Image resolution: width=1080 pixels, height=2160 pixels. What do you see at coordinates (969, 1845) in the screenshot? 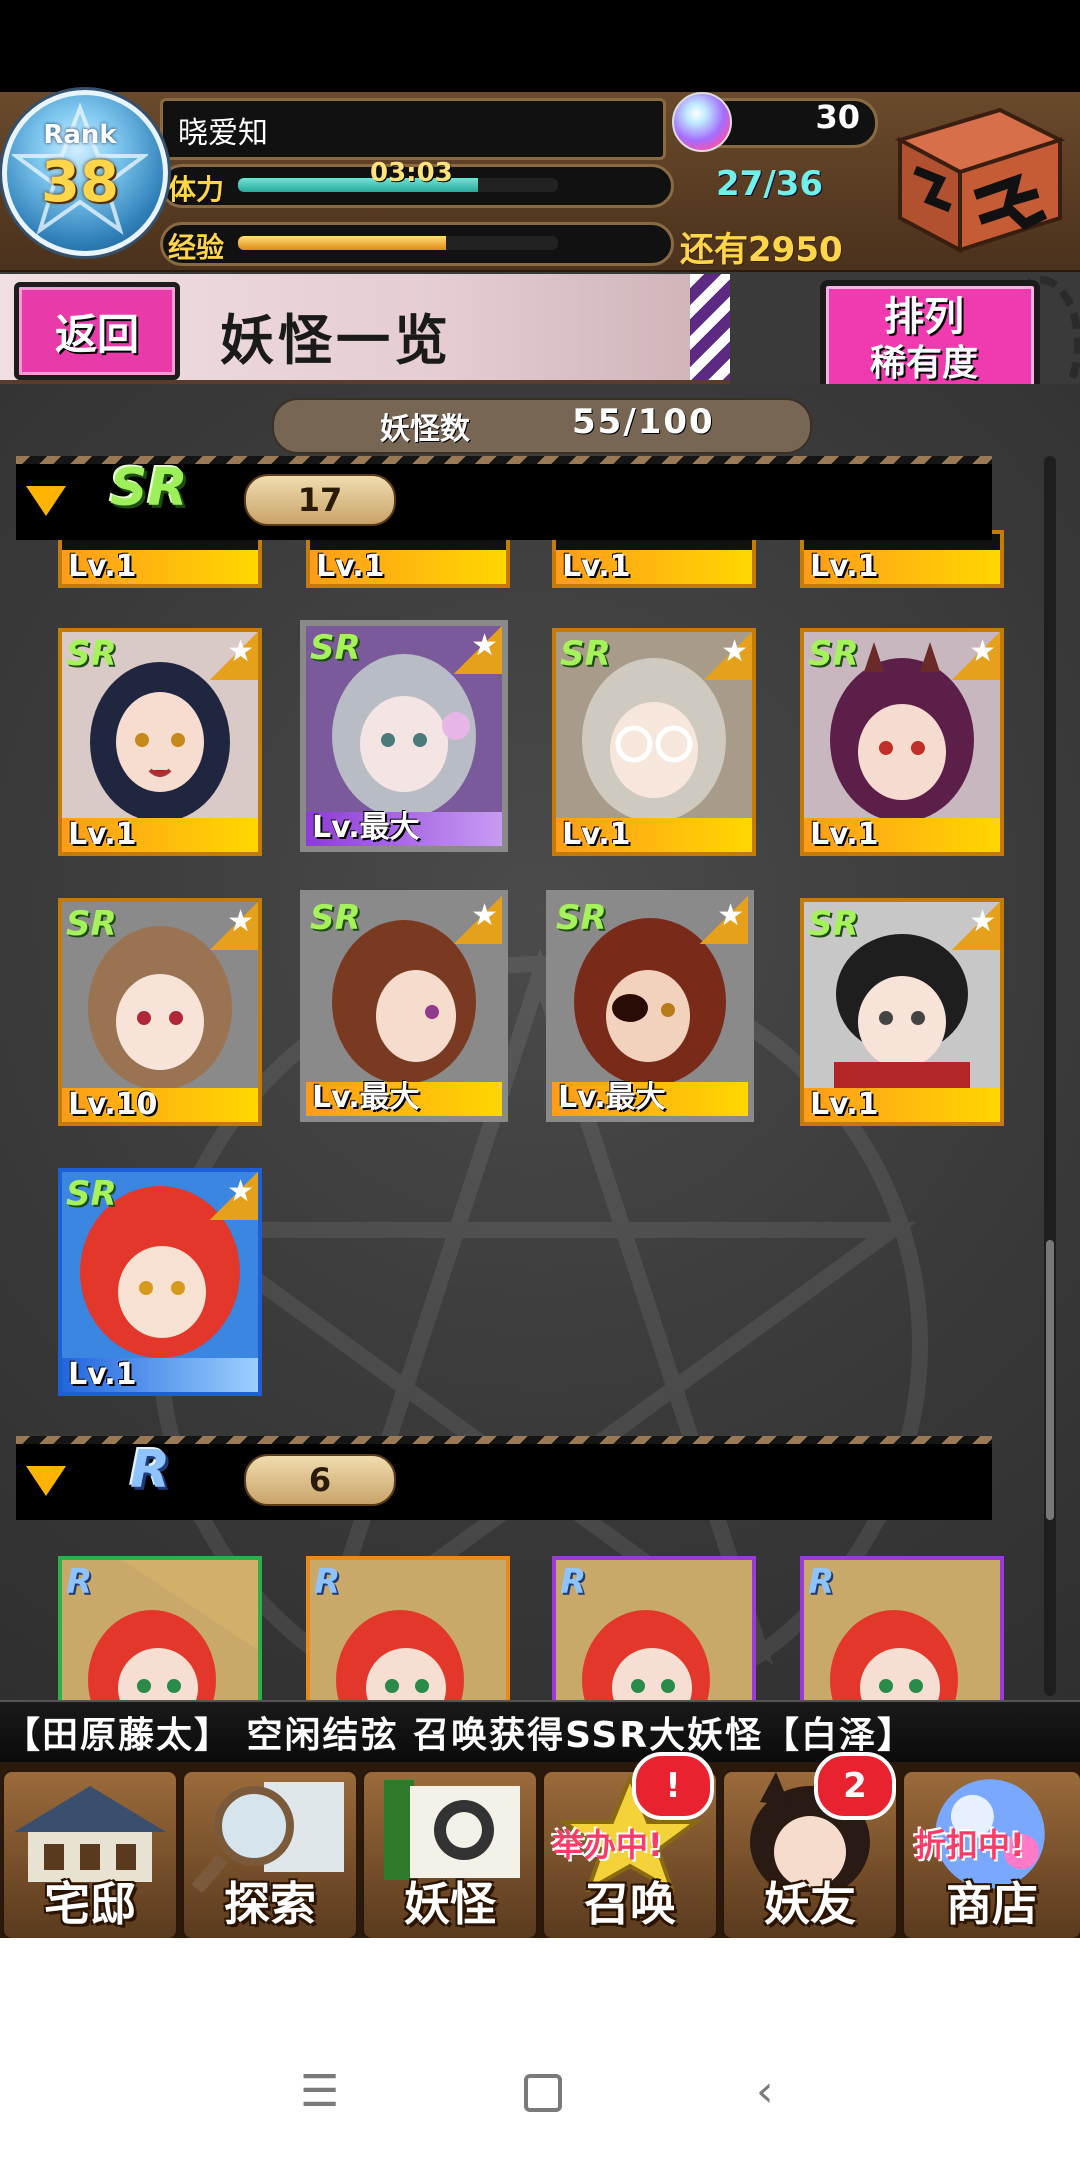
I see `shop-discount-tag: 折扣中!` at bounding box center [969, 1845].